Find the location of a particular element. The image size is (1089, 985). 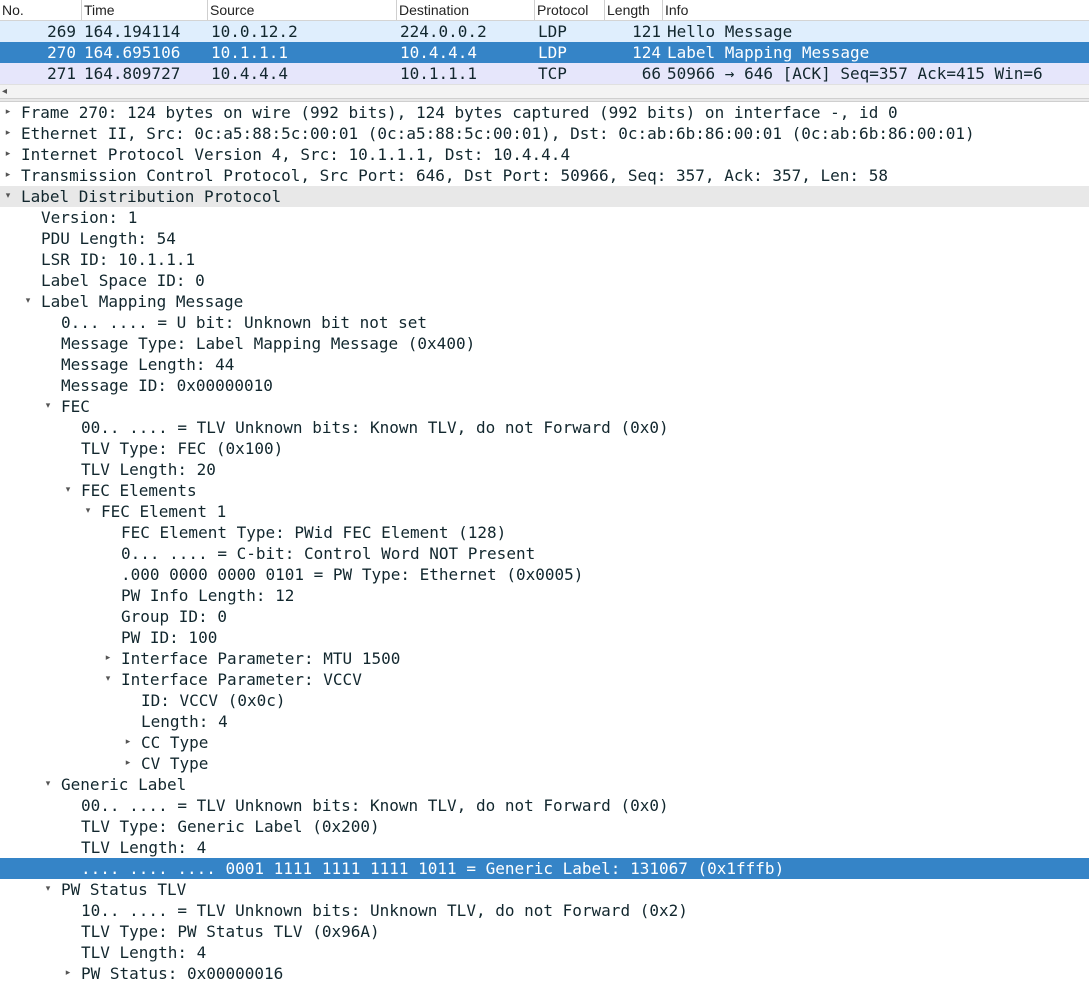

column-header-time: Time is located at coordinates (145, 10).